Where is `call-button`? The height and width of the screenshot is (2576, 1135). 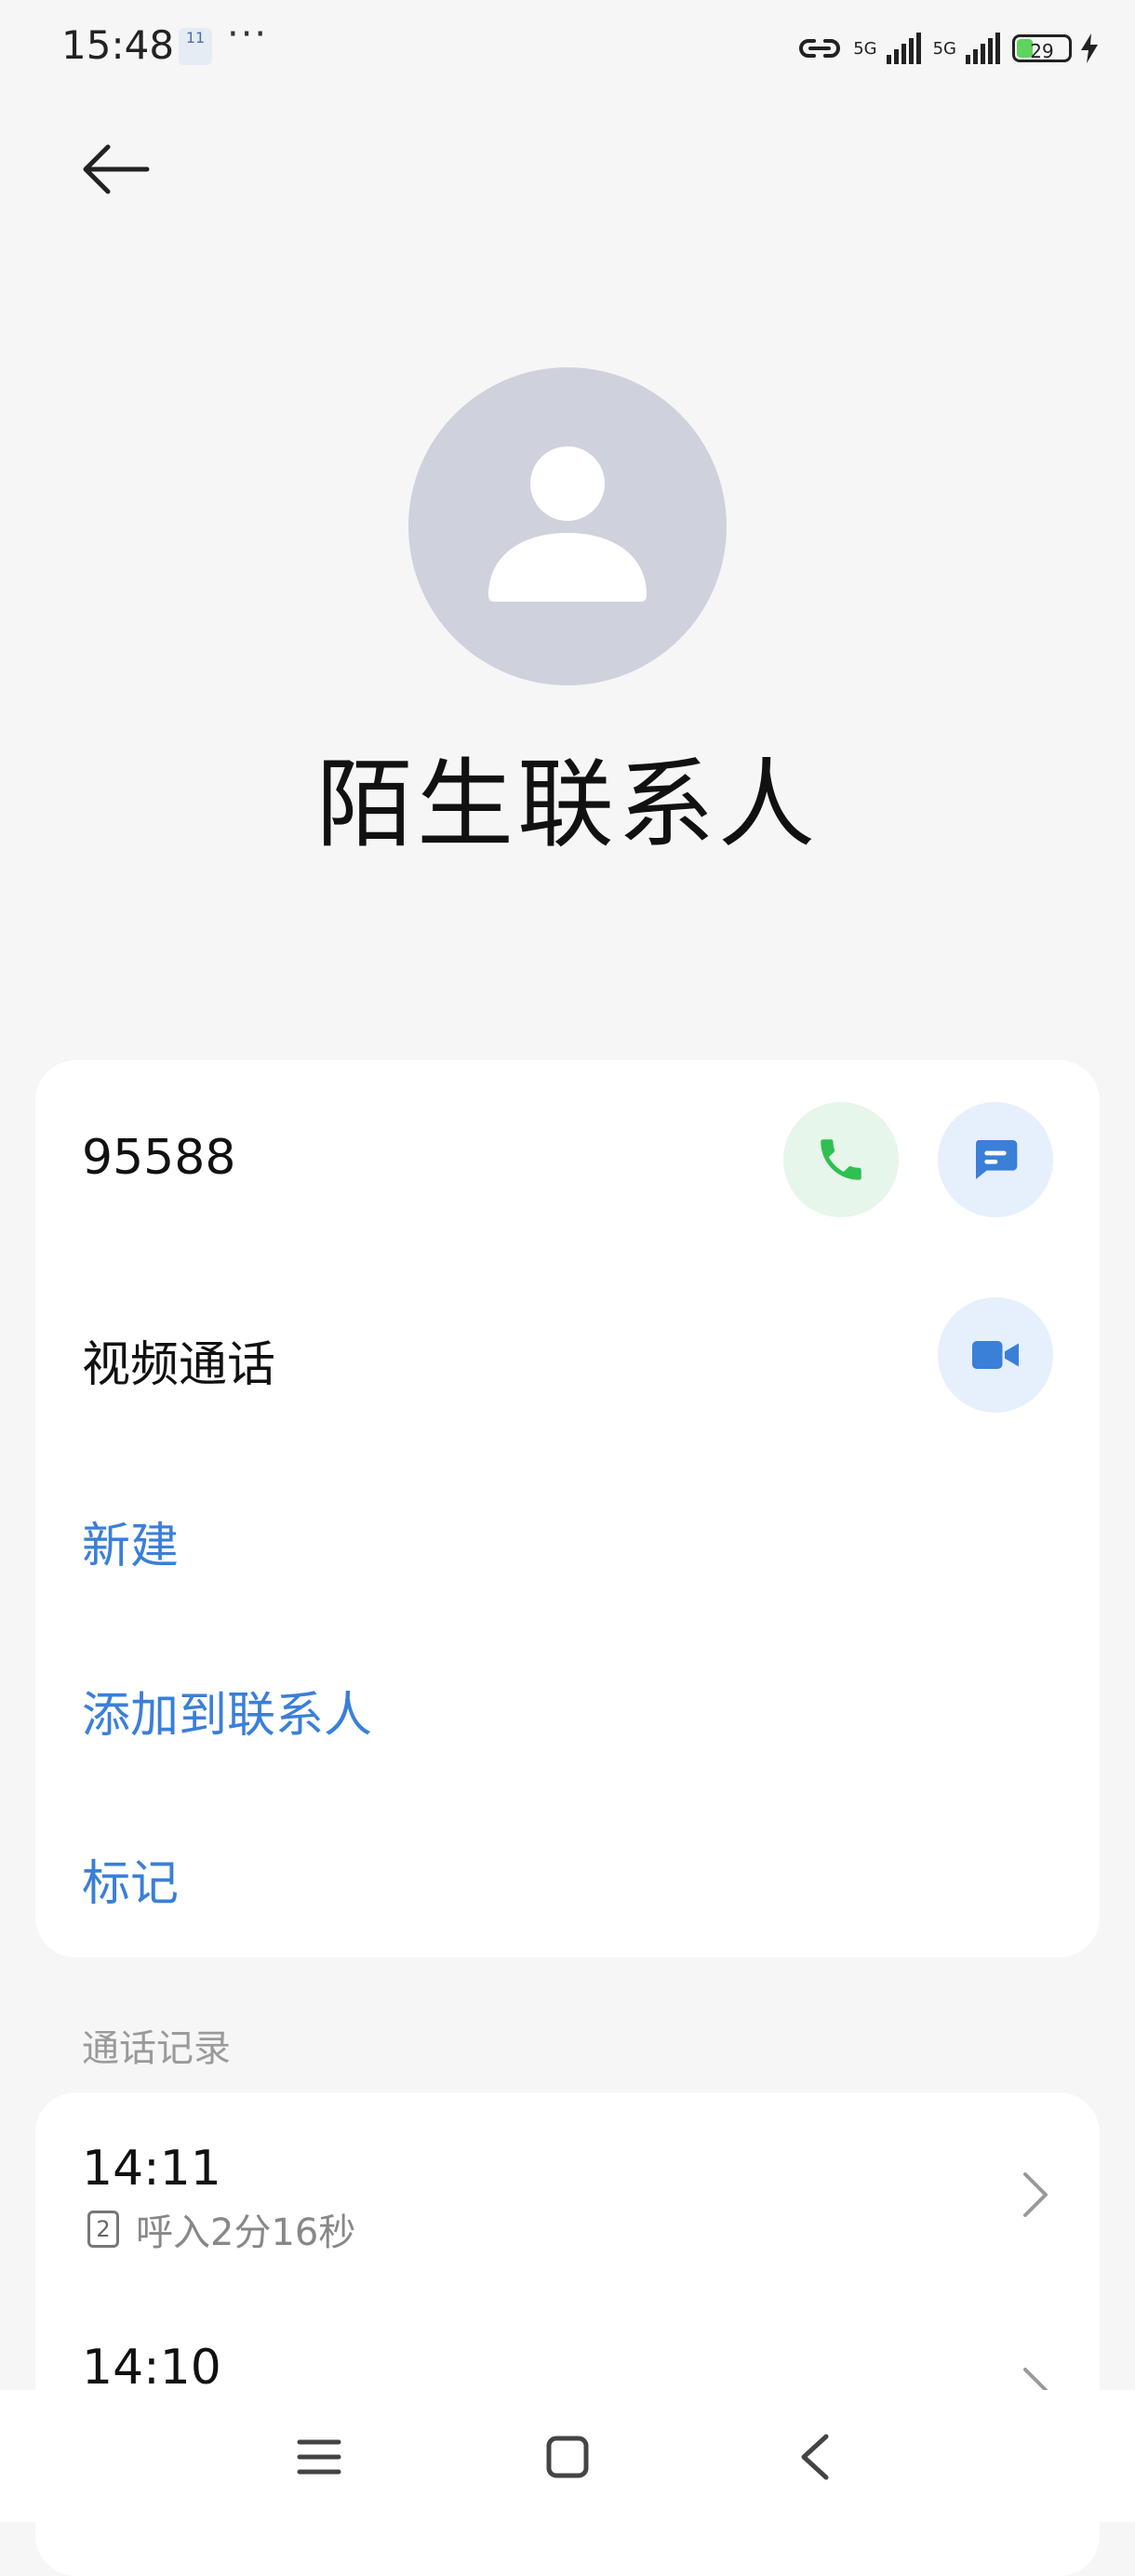
call-button is located at coordinates (841, 1159).